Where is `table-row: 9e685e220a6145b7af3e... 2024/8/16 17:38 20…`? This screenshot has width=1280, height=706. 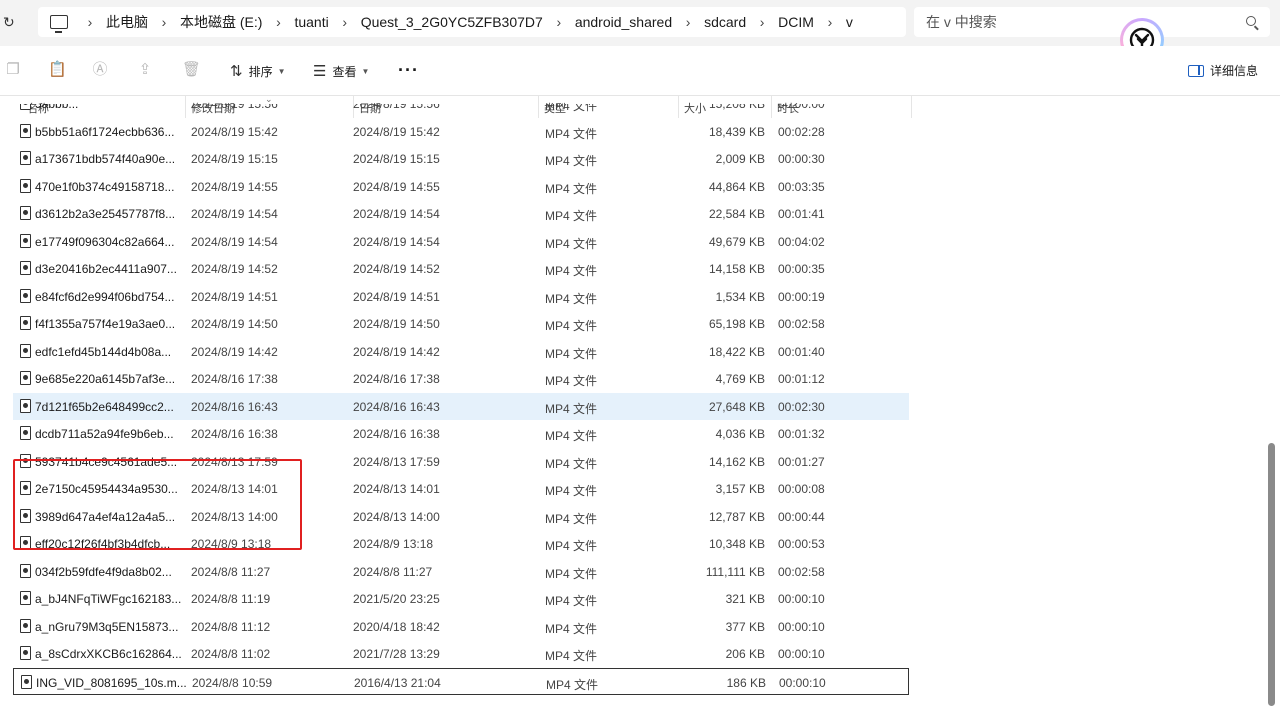
table-row: 9e685e220a6145b7af3e... 2024/8/16 17:38 20… is located at coordinates (461, 378).